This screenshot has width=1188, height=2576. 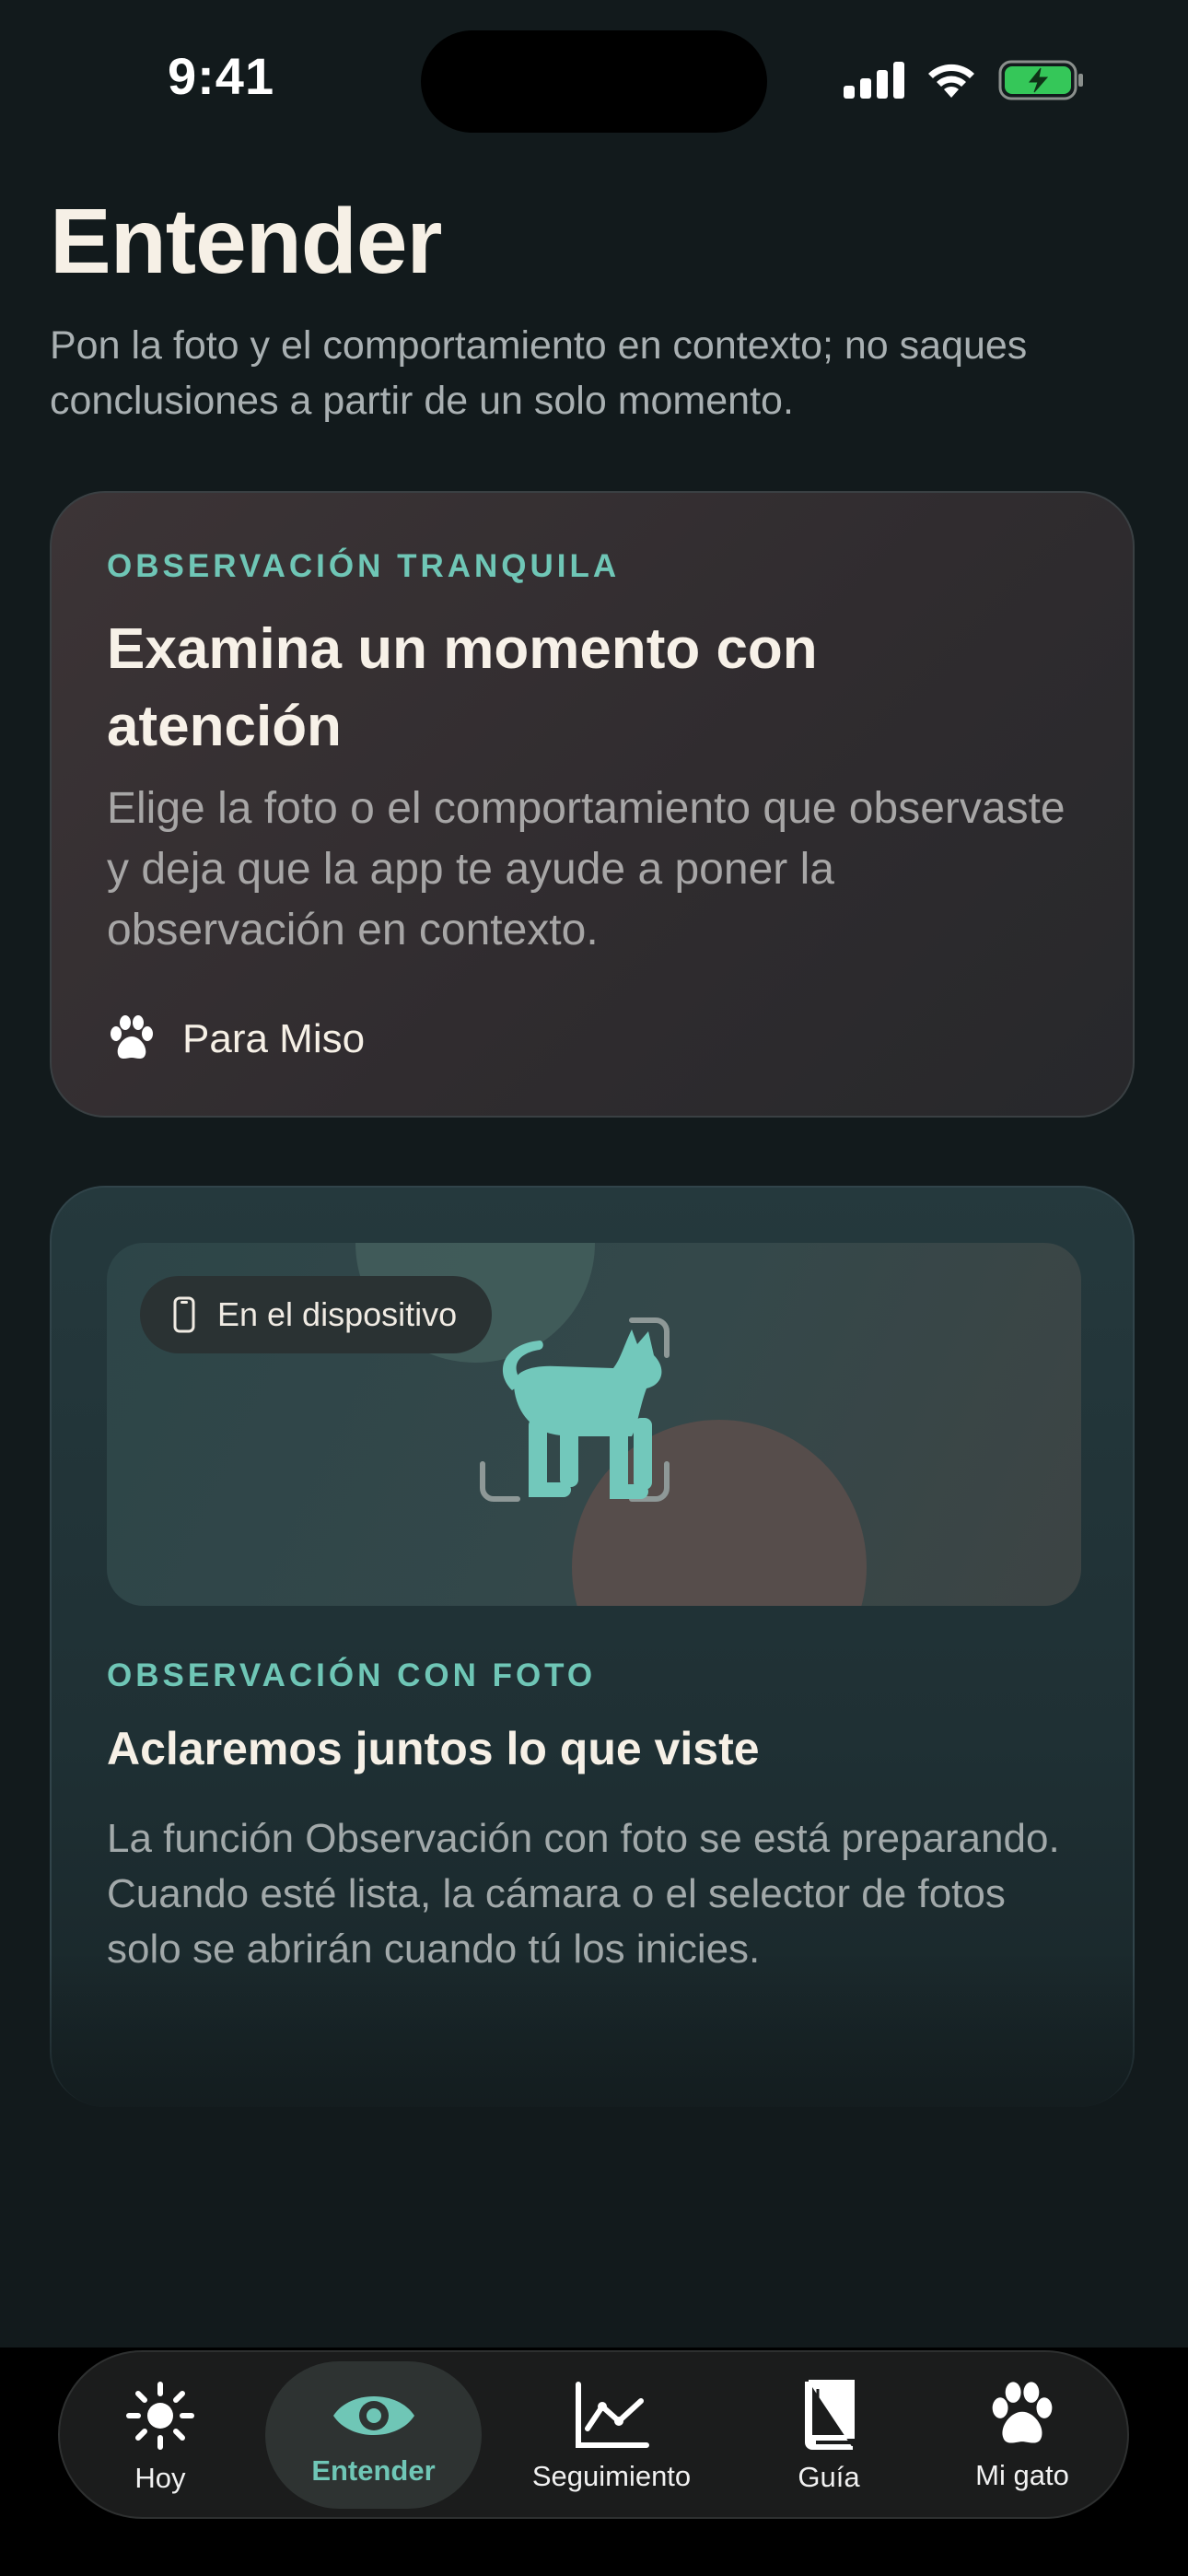 I want to click on cat-name-label: Para Miso, so click(x=274, y=1038).